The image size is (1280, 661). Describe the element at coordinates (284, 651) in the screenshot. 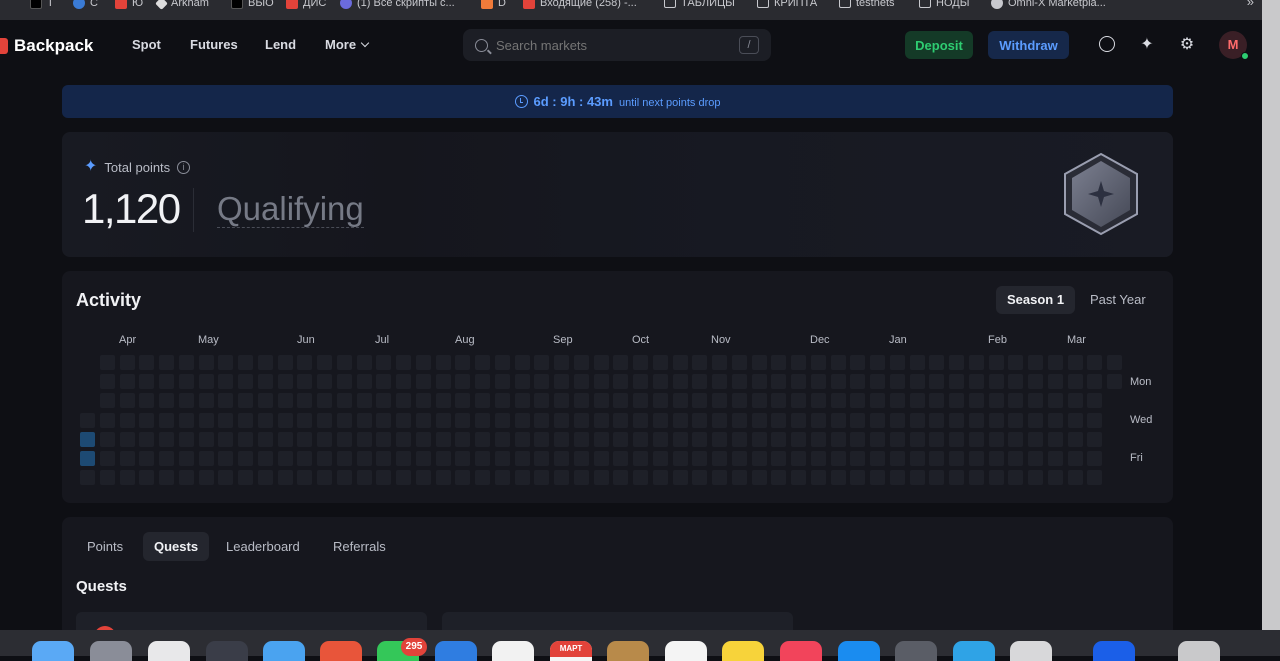

I see `app-store-icon` at that location.